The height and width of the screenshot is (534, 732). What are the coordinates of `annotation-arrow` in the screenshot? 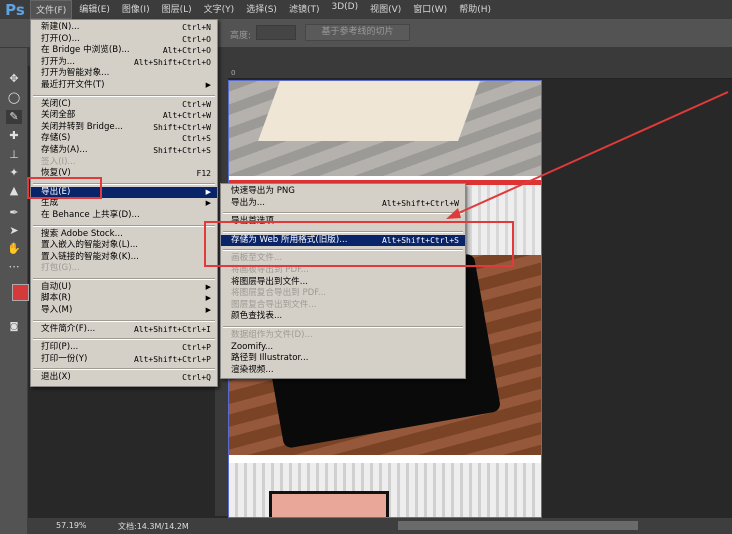 It's located at (587, 155).